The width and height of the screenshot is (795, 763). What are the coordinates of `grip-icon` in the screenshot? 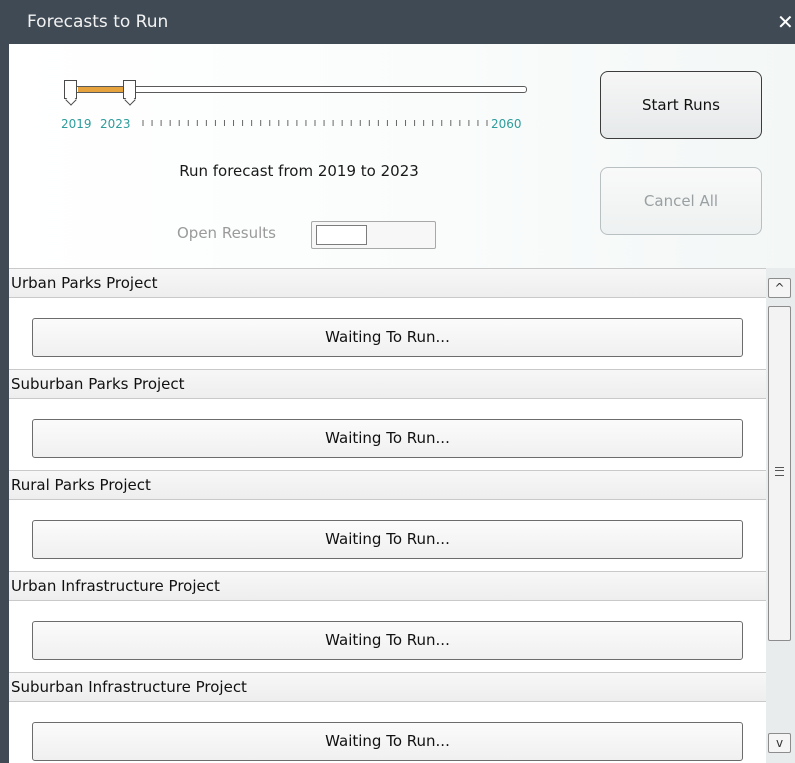 It's located at (779, 471).